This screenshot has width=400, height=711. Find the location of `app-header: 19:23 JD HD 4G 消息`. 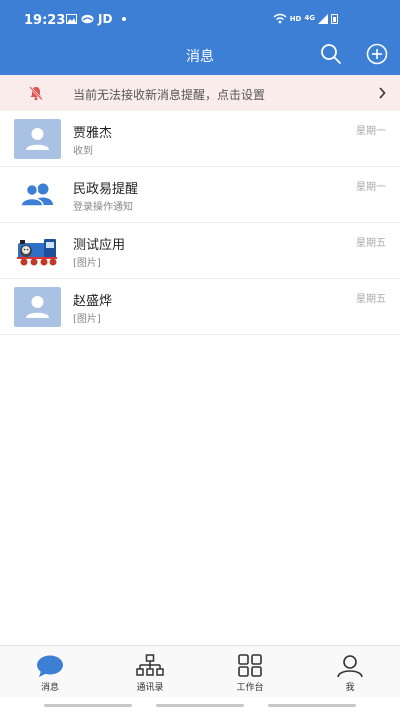

app-header: 19:23 JD HD 4G 消息 is located at coordinates (200, 37).